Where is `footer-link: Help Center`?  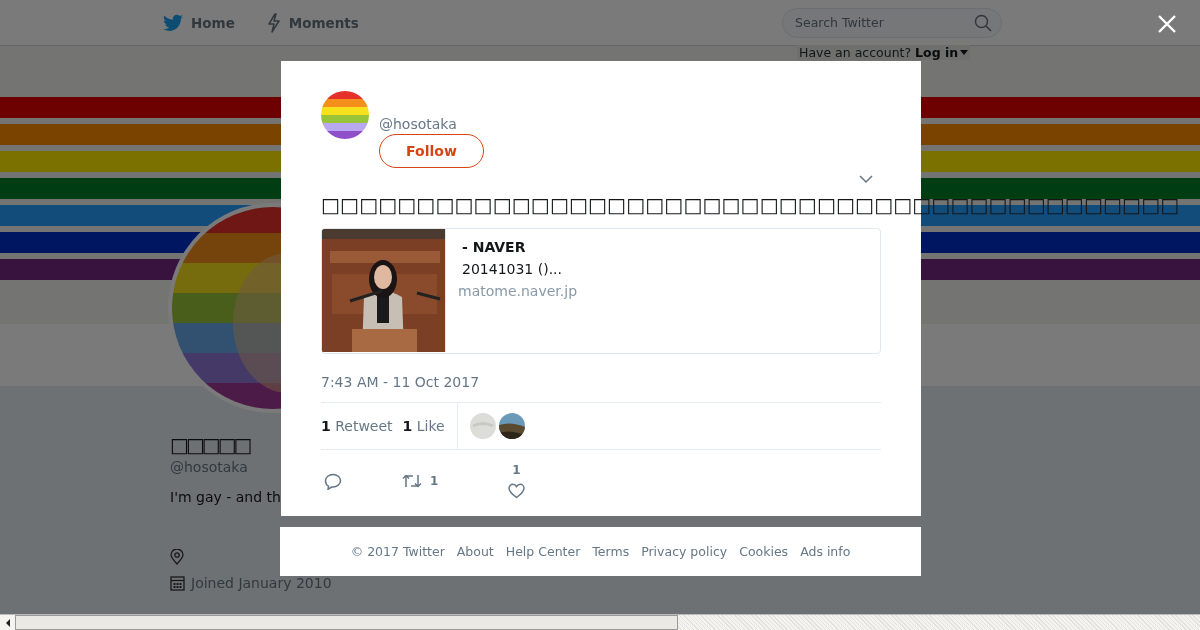 footer-link: Help Center is located at coordinates (543, 551).